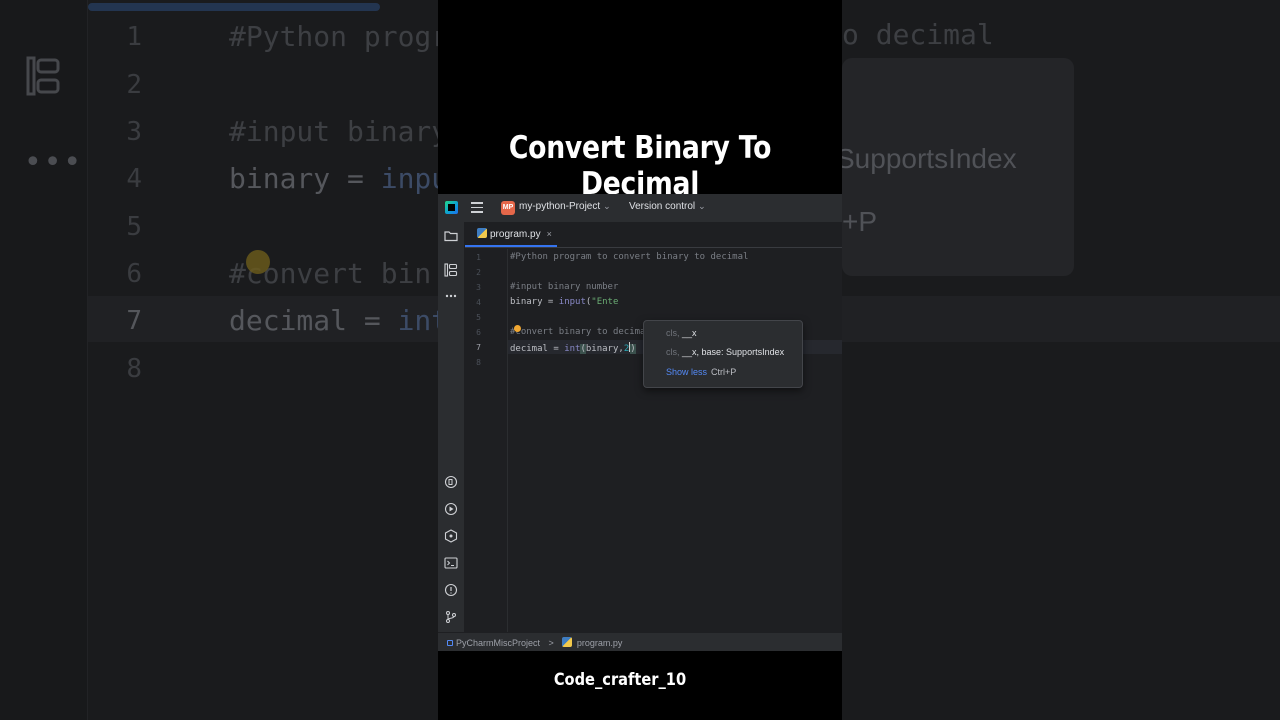 This screenshot has height=720, width=1280. What do you see at coordinates (134, 132) in the screenshot?
I see `background-line-number: 3` at bounding box center [134, 132].